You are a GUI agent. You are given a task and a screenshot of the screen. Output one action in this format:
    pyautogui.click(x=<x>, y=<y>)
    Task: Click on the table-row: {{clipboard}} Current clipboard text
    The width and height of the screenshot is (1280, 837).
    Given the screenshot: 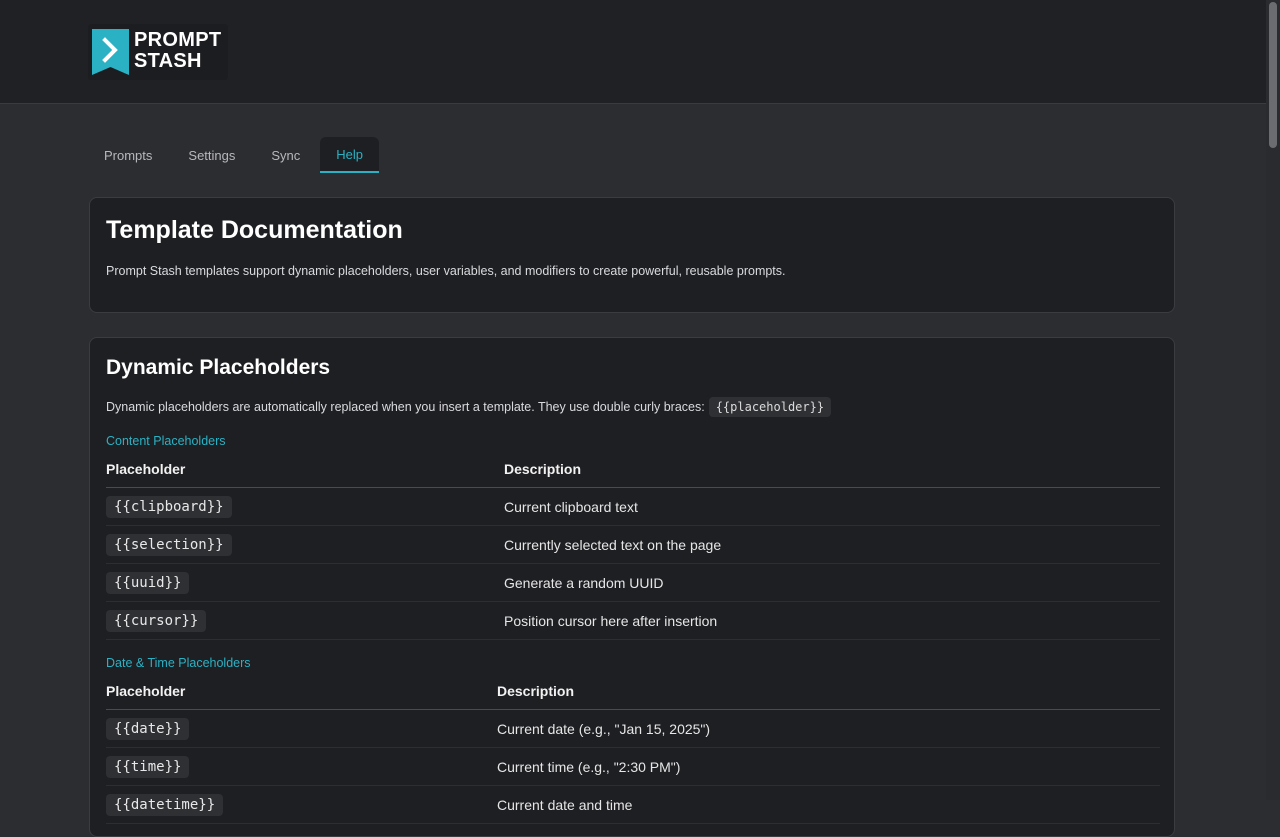 What is the action you would take?
    pyautogui.click(x=633, y=506)
    